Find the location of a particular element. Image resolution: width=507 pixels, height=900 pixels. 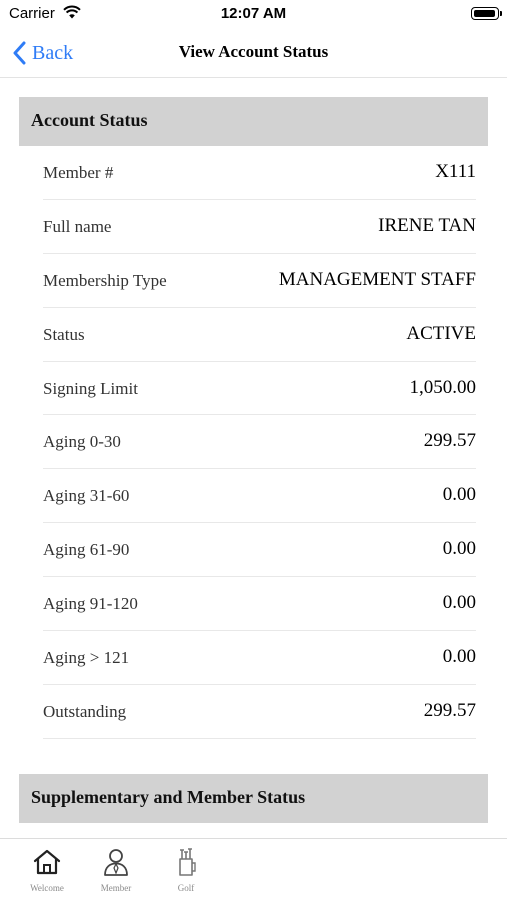

section-title: Account Status is located at coordinates (89, 120).